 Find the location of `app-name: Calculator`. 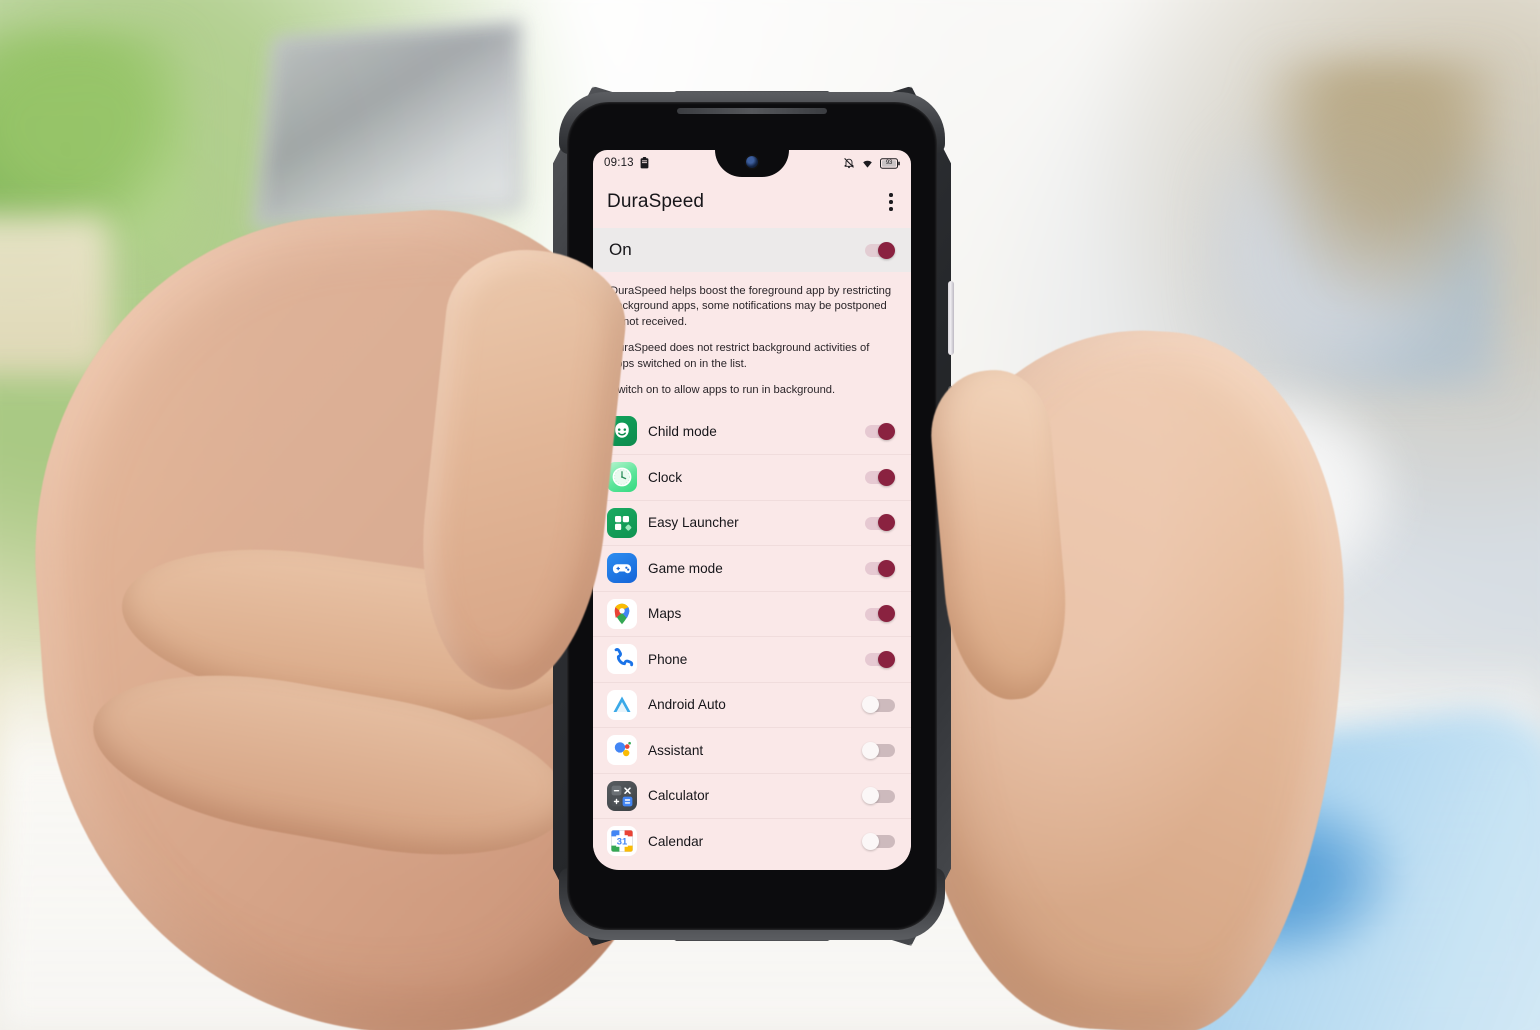

app-name: Calculator is located at coordinates (679, 796).